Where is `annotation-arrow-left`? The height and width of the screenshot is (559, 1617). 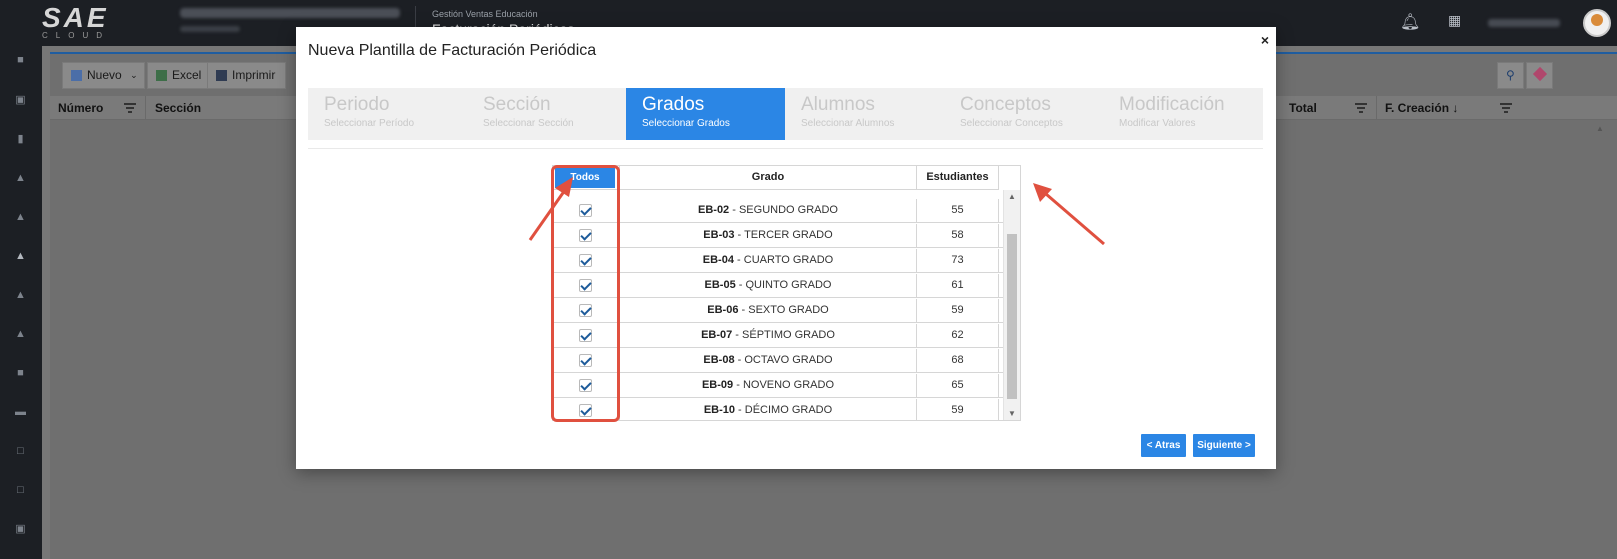
annotation-arrow-left is located at coordinates (550, 209).